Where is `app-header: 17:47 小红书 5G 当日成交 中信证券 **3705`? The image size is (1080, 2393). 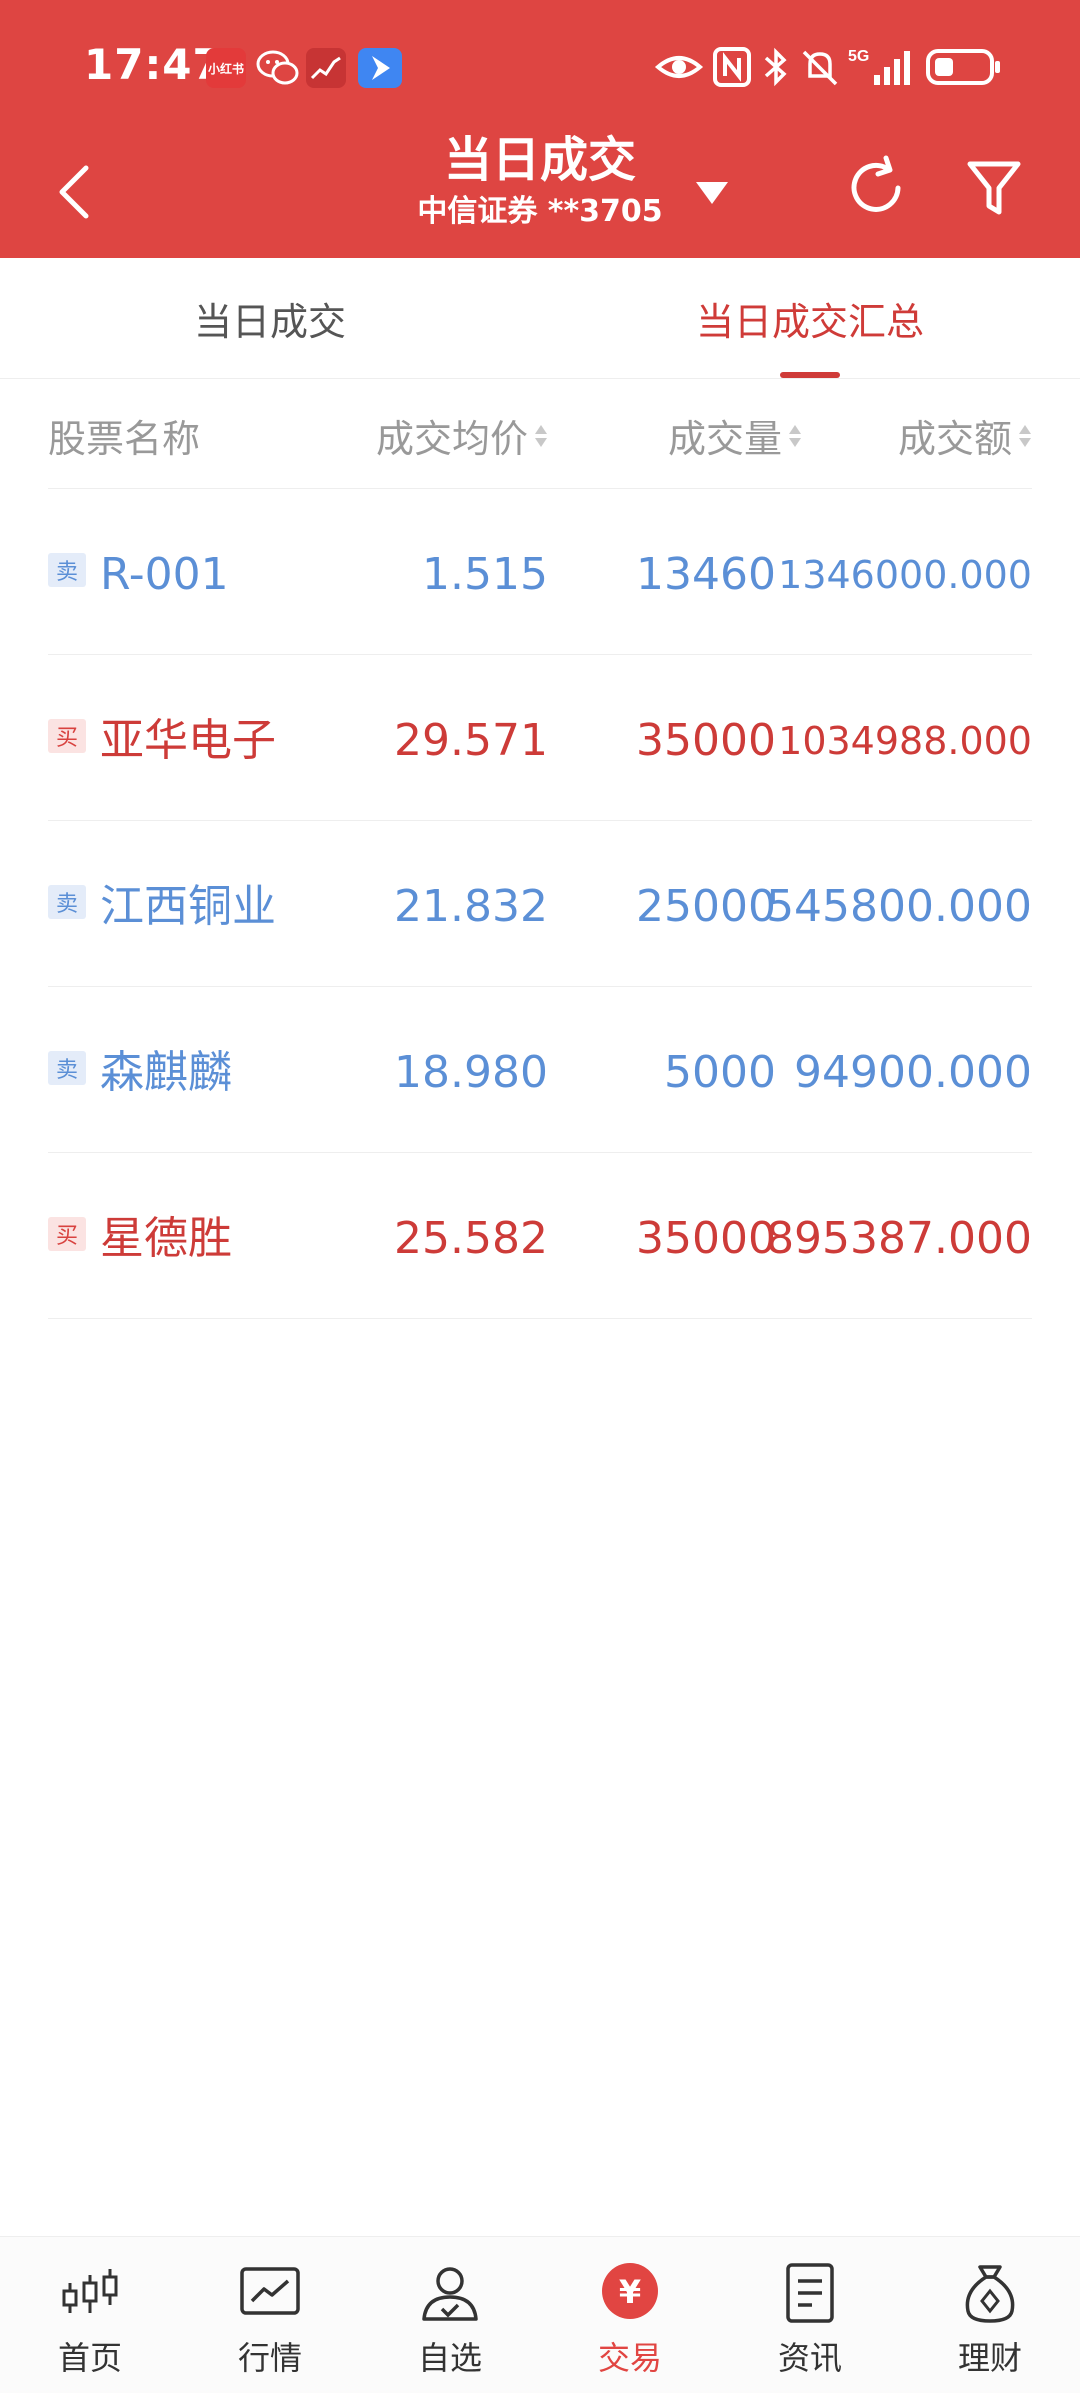 app-header: 17:47 小红书 5G 当日成交 中信证券 **3705 is located at coordinates (540, 129).